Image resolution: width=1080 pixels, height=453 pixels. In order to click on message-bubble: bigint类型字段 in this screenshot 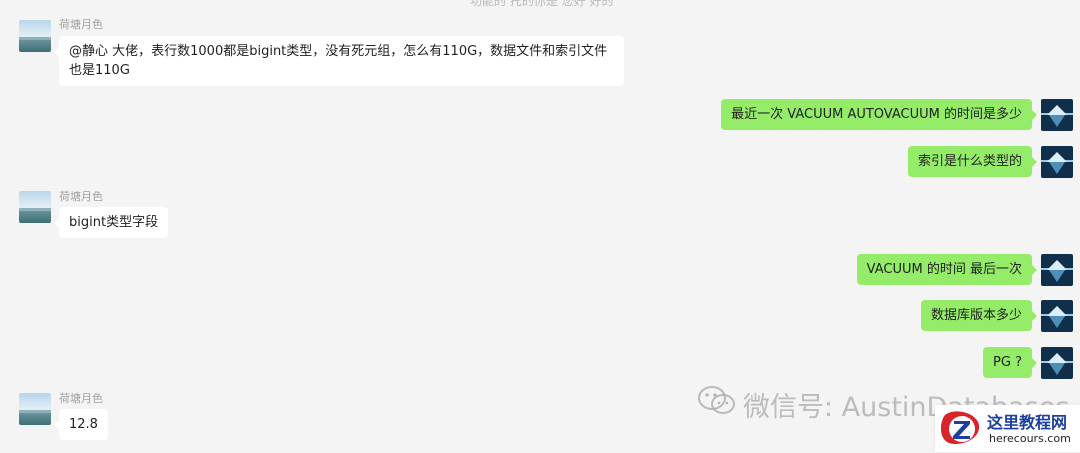, I will do `click(111, 222)`.